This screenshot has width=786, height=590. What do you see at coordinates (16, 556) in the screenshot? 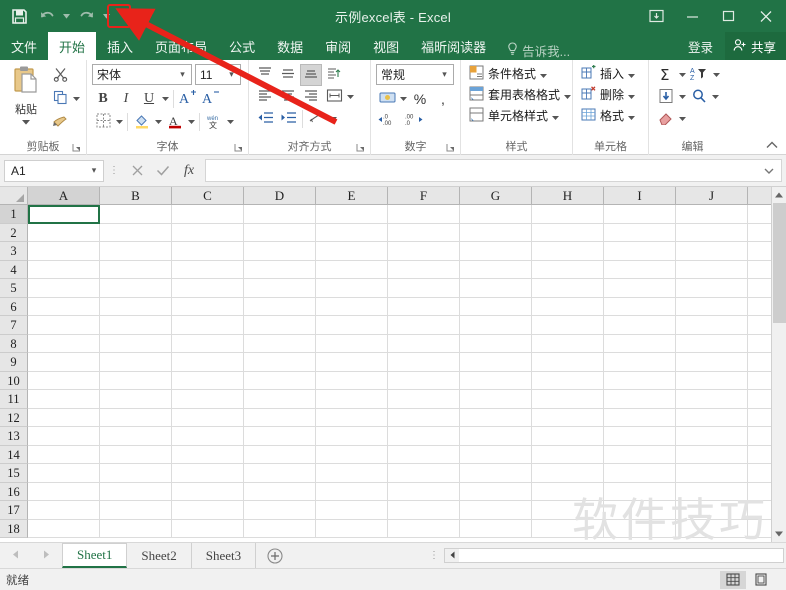
I see `previous-sheet-arrow-icon` at bounding box center [16, 556].